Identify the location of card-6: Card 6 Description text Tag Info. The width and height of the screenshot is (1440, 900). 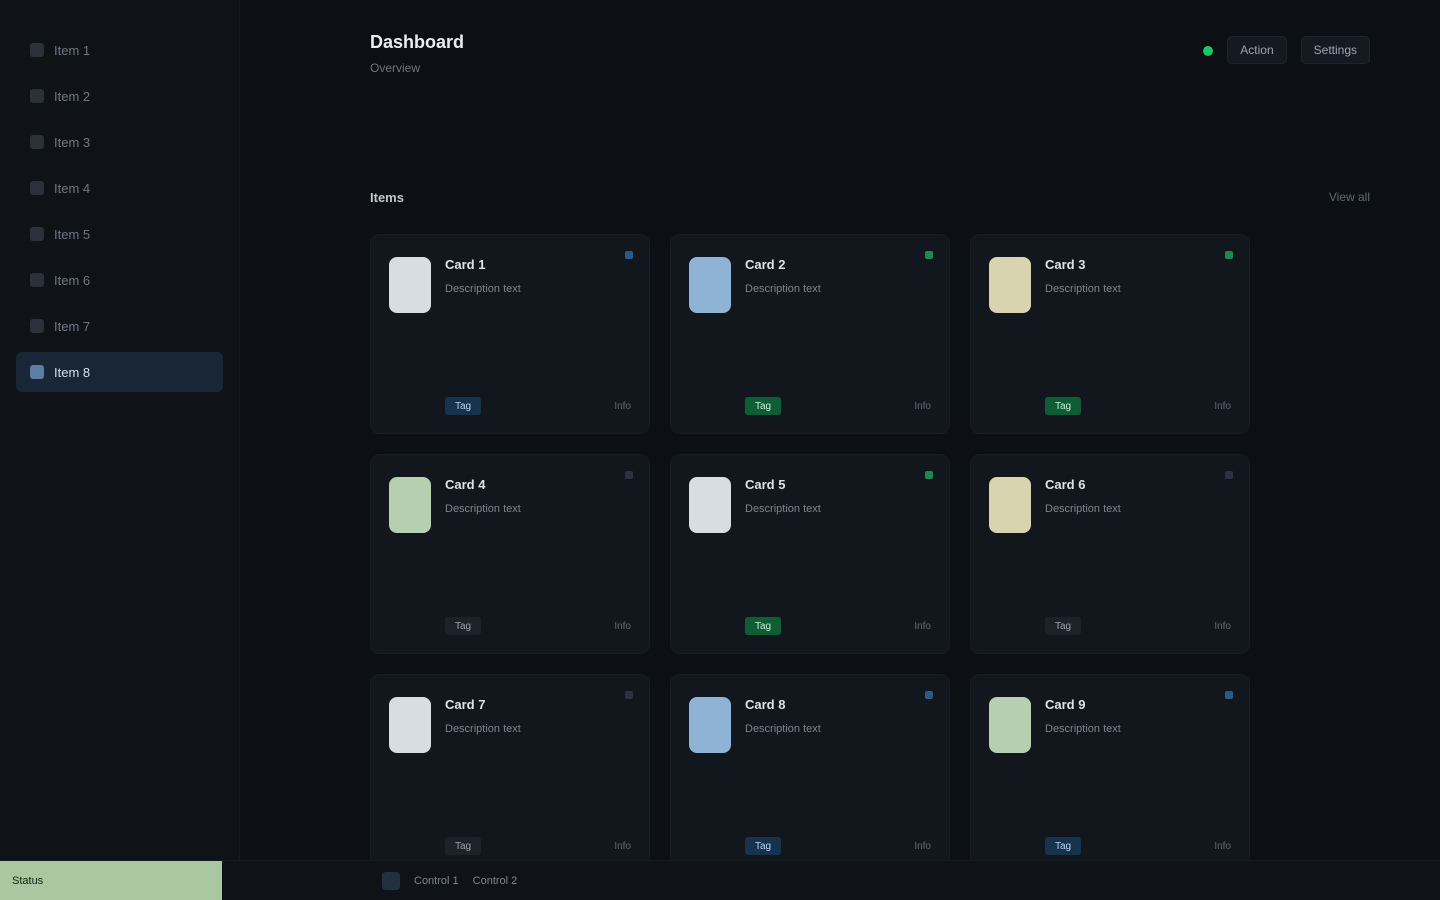
(1110, 554).